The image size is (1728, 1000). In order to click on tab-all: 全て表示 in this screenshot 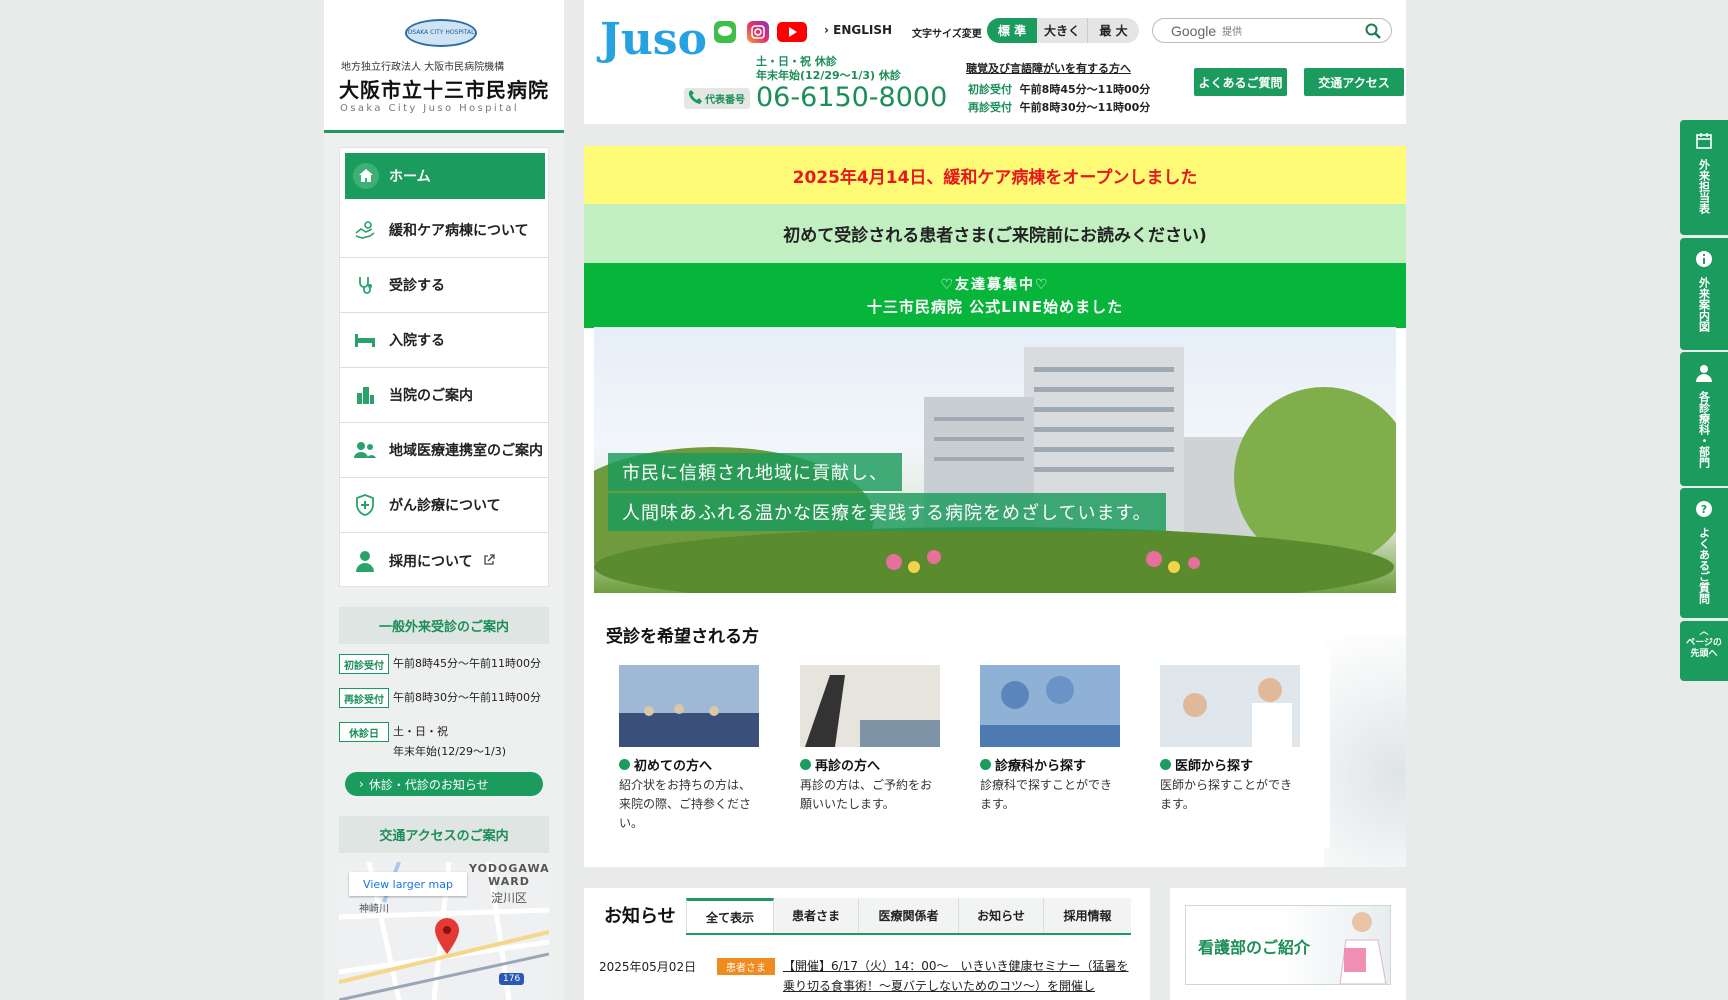, I will do `click(730, 915)`.